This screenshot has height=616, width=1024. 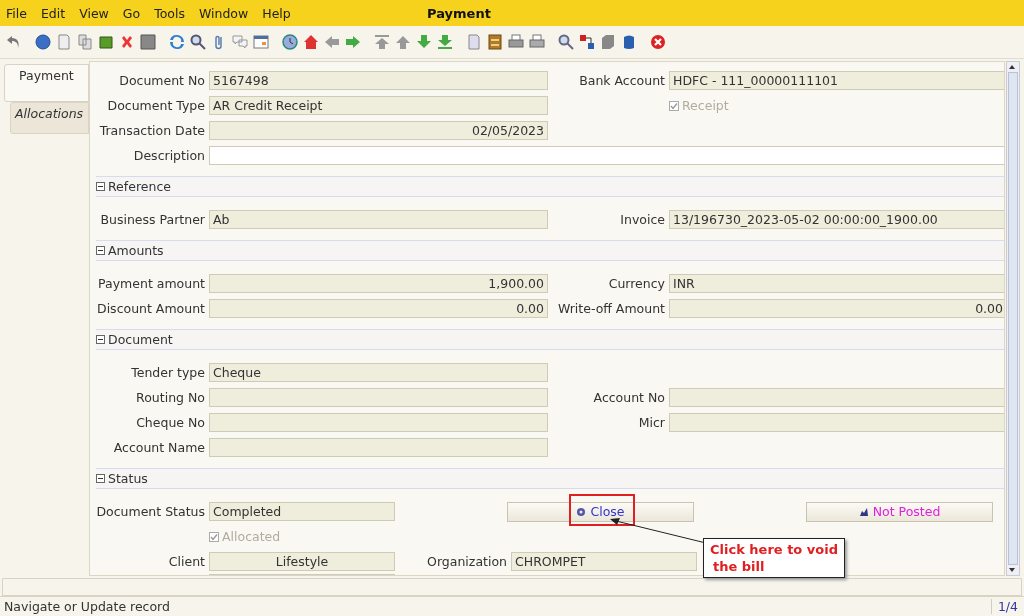 What do you see at coordinates (628, 397) in the screenshot?
I see `field-label: Account No` at bounding box center [628, 397].